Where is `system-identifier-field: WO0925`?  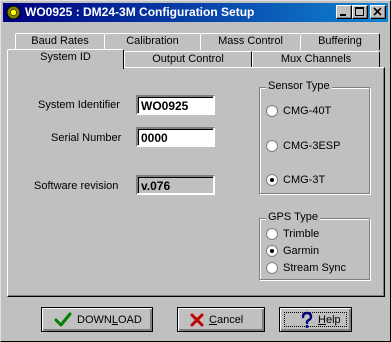 system-identifier-field: WO0925 is located at coordinates (175, 105).